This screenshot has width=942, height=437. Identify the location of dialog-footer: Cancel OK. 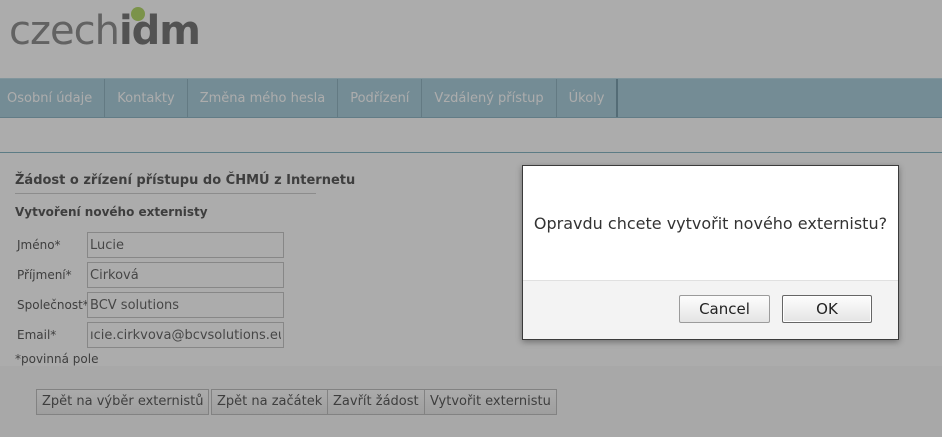
(710, 309).